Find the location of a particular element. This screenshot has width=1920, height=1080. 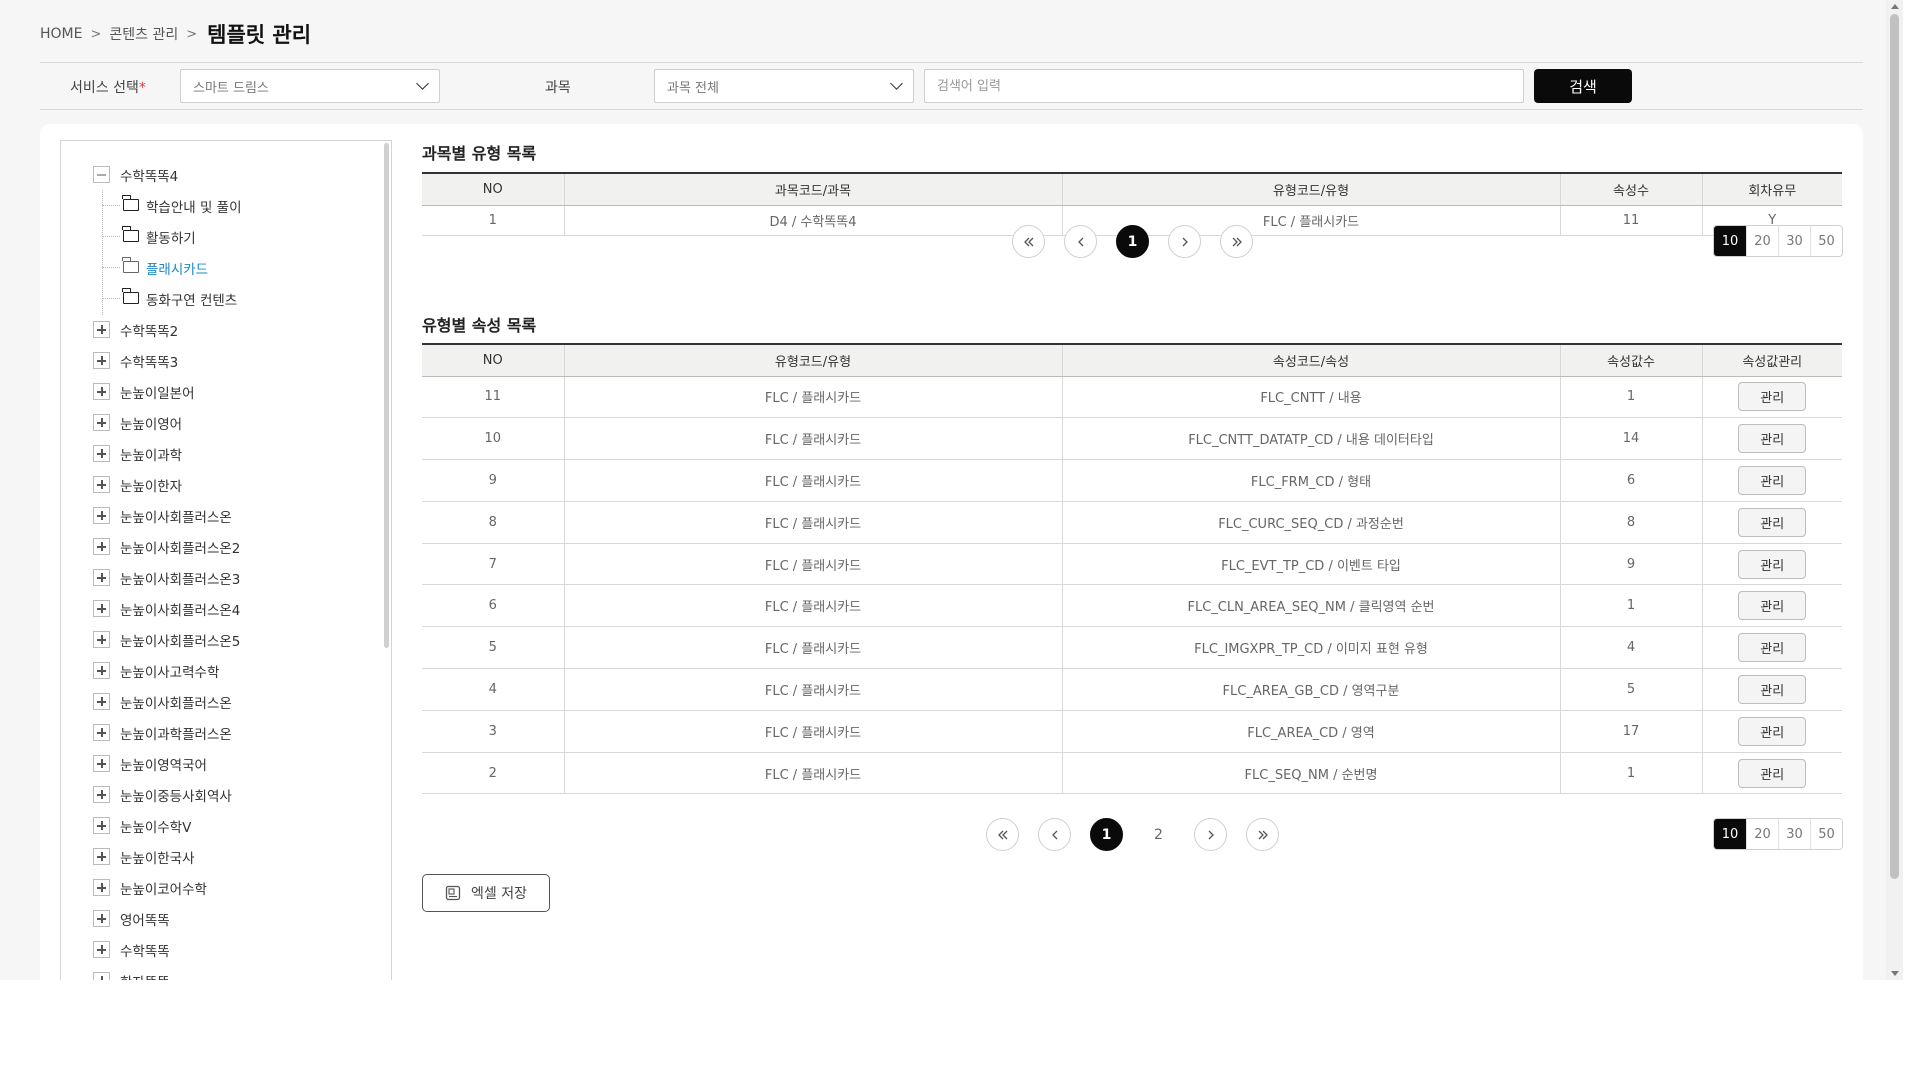

service-select: 스마트 드림스 is located at coordinates (310, 86).